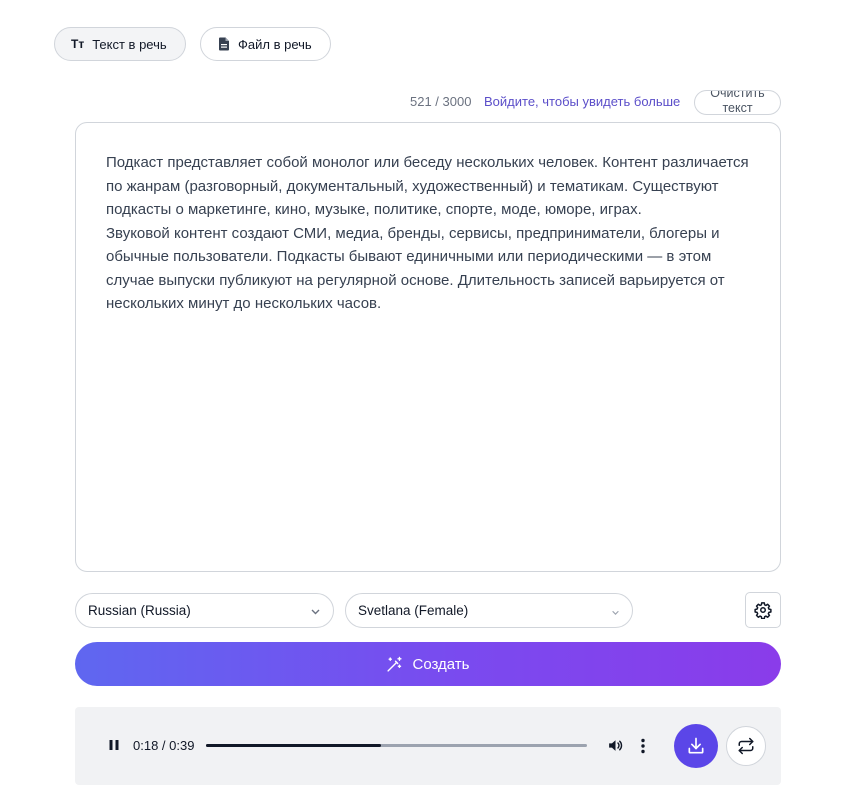 The image size is (847, 801). What do you see at coordinates (489, 610) in the screenshot?
I see `voice-select: Svetlana (Female)` at bounding box center [489, 610].